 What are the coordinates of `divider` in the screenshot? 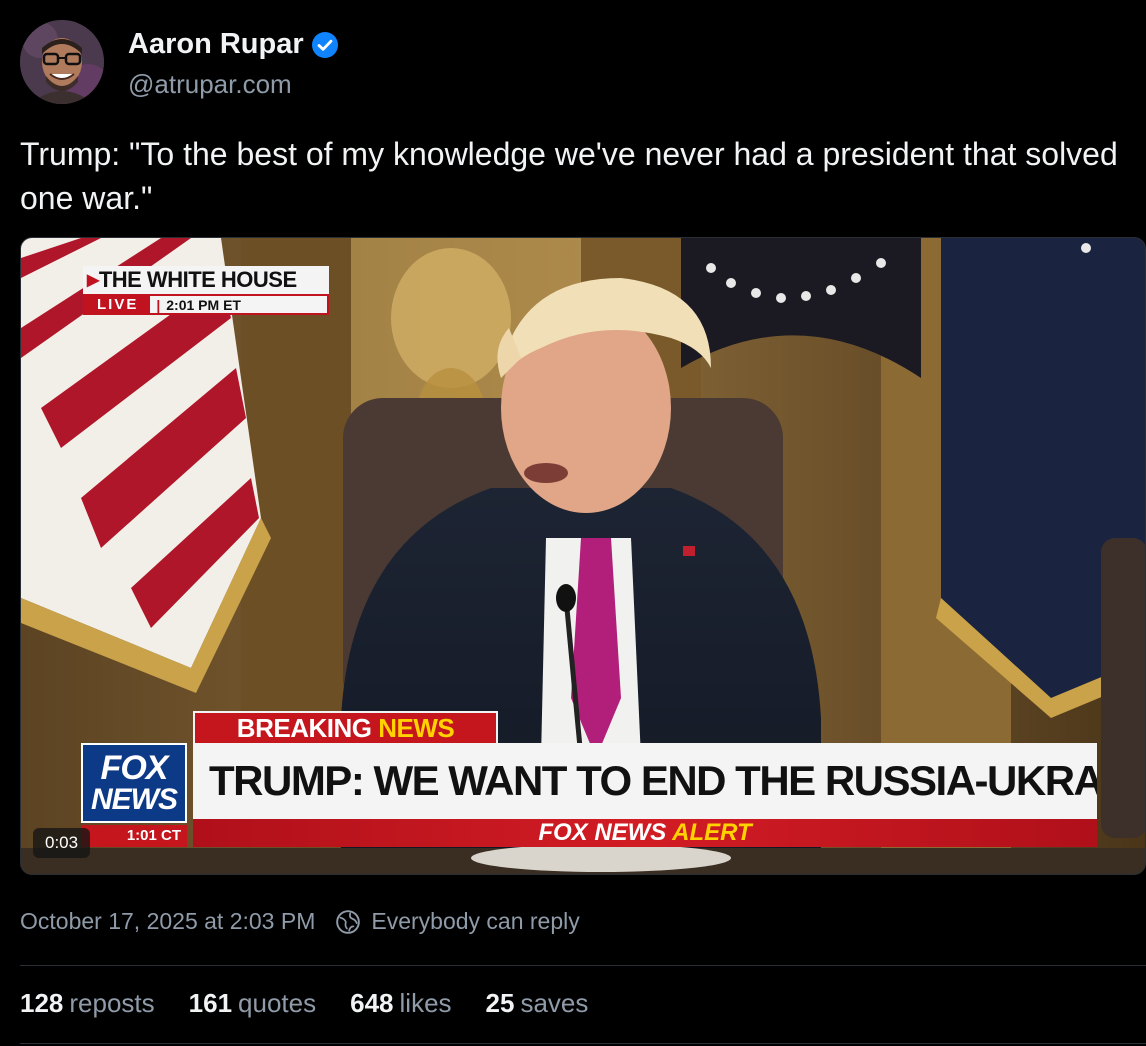 It's located at (583, 965).